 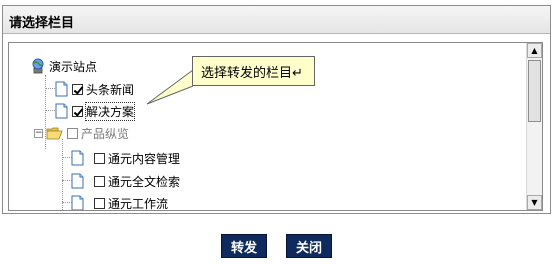 What do you see at coordinates (105, 133) in the screenshot?
I see `tree-folder-label: 产品纵览` at bounding box center [105, 133].